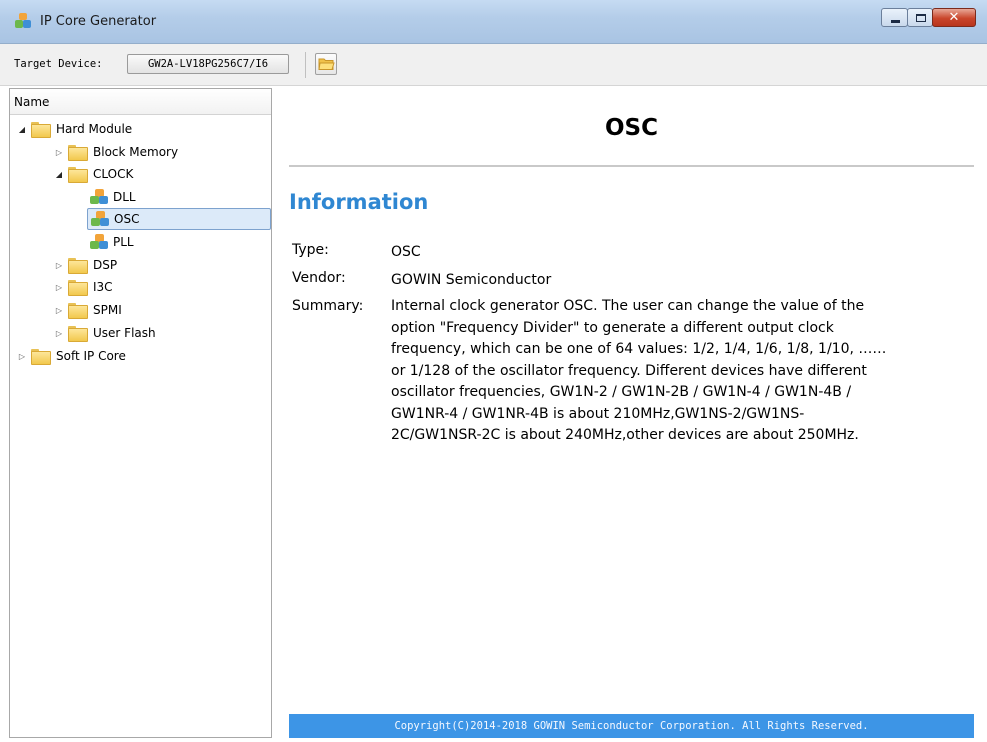 This screenshot has width=987, height=742. What do you see at coordinates (91, 356) in the screenshot?
I see `tree-item-label: Soft IP Core` at bounding box center [91, 356].